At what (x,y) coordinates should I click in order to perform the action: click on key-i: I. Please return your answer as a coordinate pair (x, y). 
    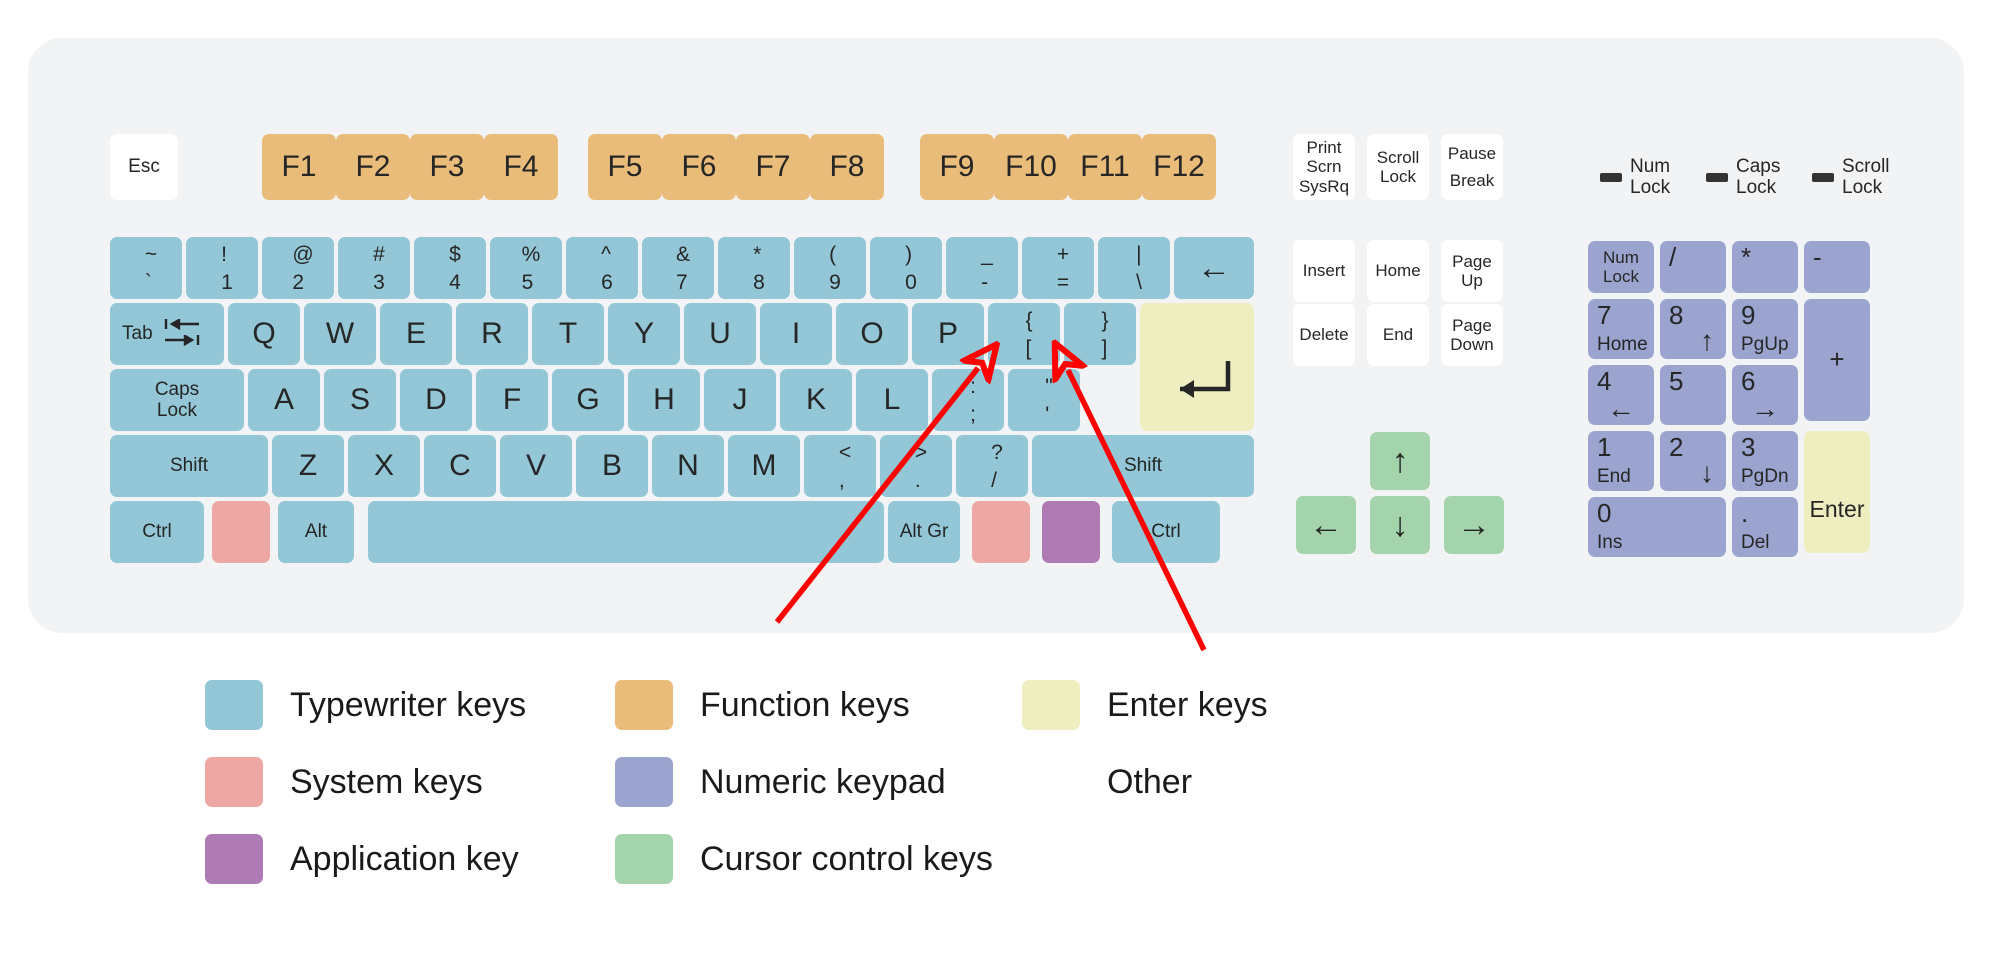
    Looking at the image, I should click on (796, 334).